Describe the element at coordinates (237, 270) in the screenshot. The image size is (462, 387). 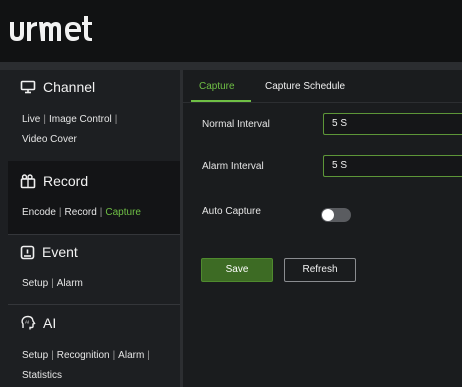
I see `save-button: Save` at that location.